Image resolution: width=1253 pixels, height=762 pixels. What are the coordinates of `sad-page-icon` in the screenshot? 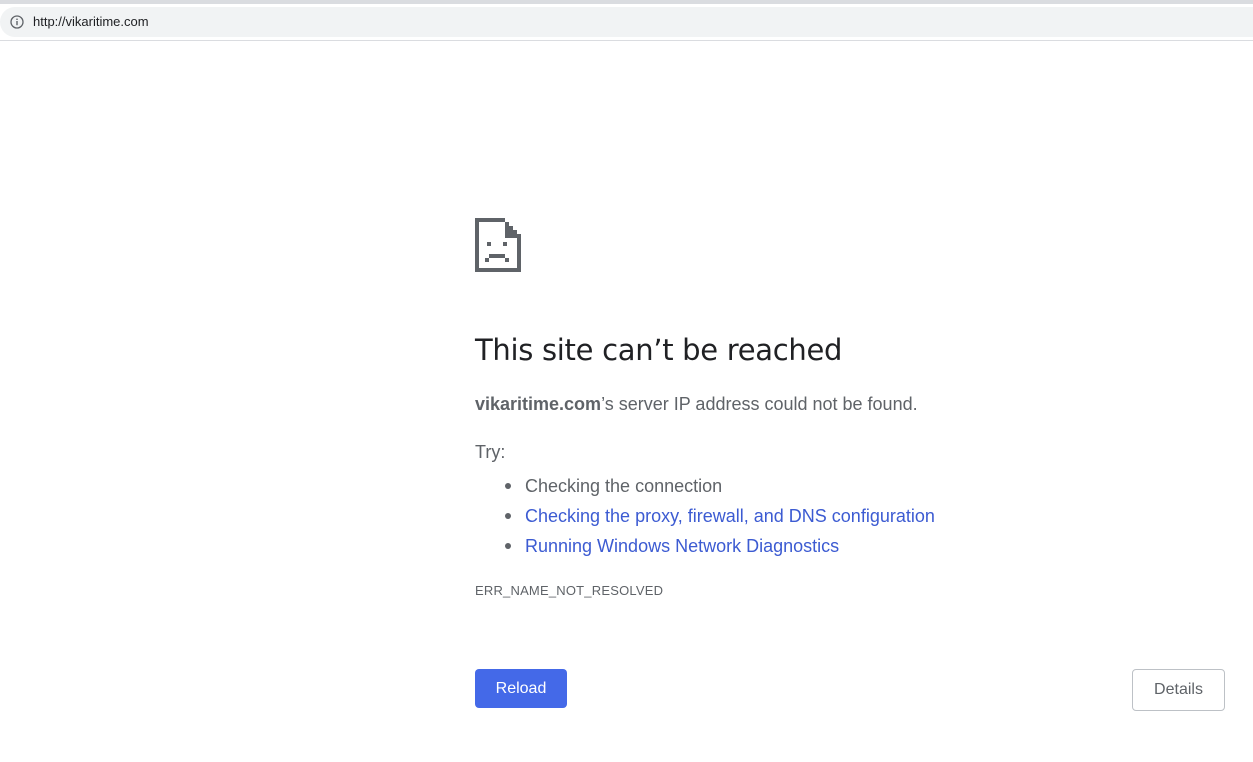 It's located at (498, 245).